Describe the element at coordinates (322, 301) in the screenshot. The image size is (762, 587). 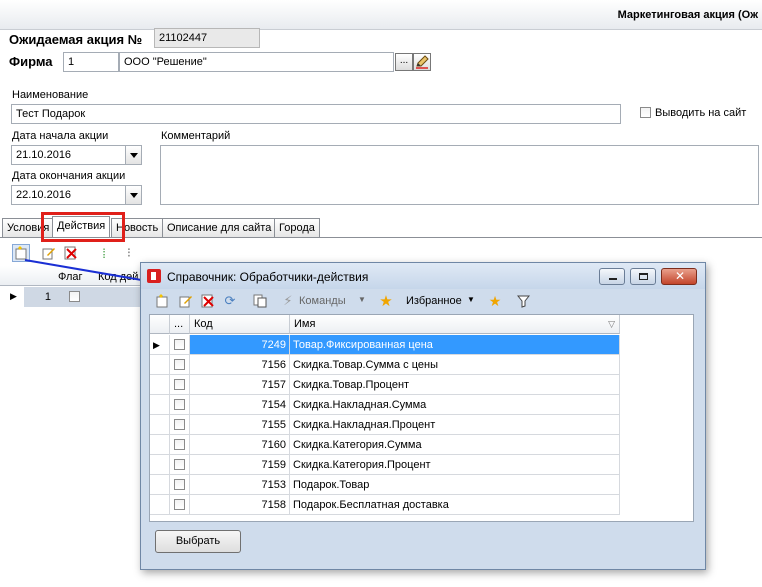
I see `commands-menu: Команды` at that location.